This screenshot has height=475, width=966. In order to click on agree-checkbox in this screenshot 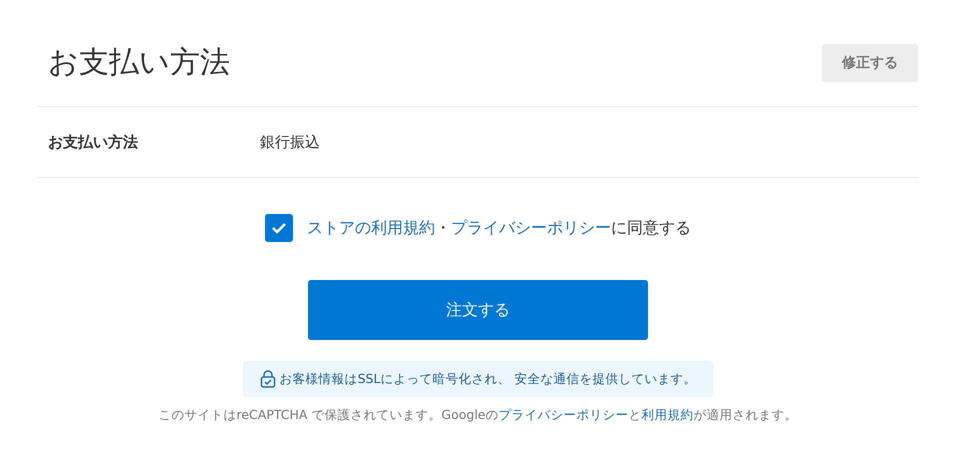, I will do `click(279, 228)`.